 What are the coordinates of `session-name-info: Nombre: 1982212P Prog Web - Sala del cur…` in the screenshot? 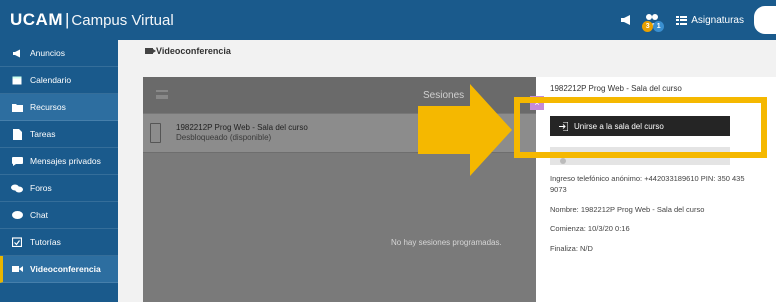 It's located at (627, 209).